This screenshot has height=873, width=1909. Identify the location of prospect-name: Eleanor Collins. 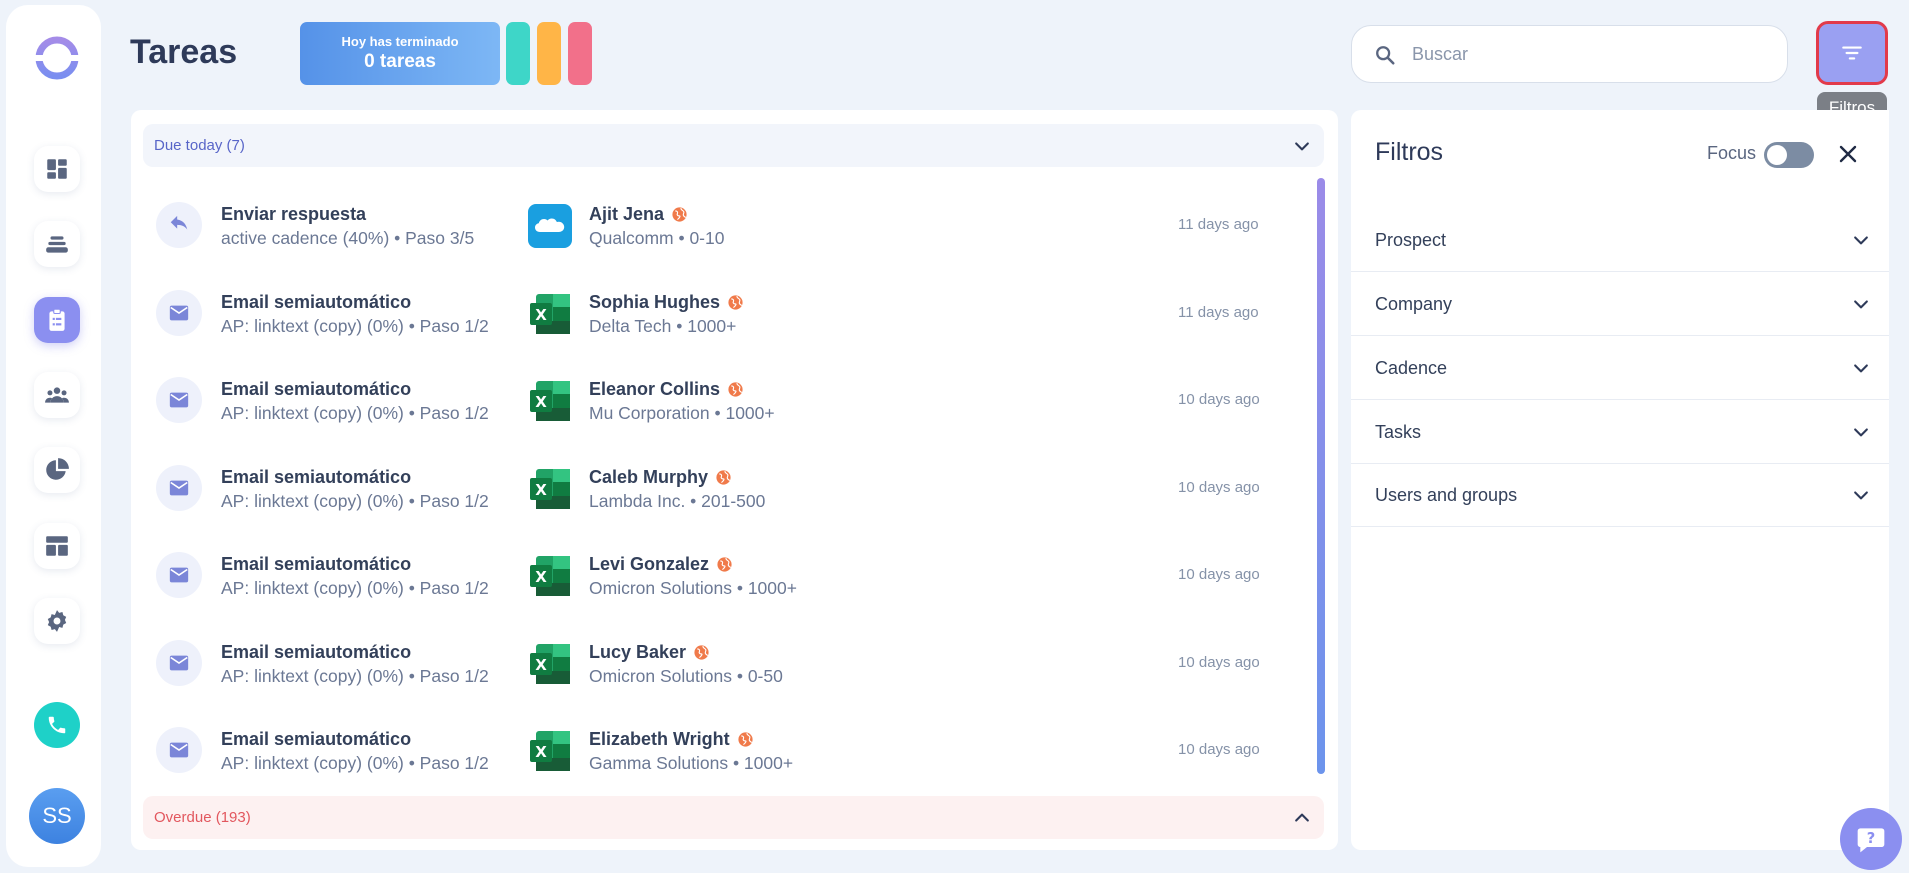
(654, 389).